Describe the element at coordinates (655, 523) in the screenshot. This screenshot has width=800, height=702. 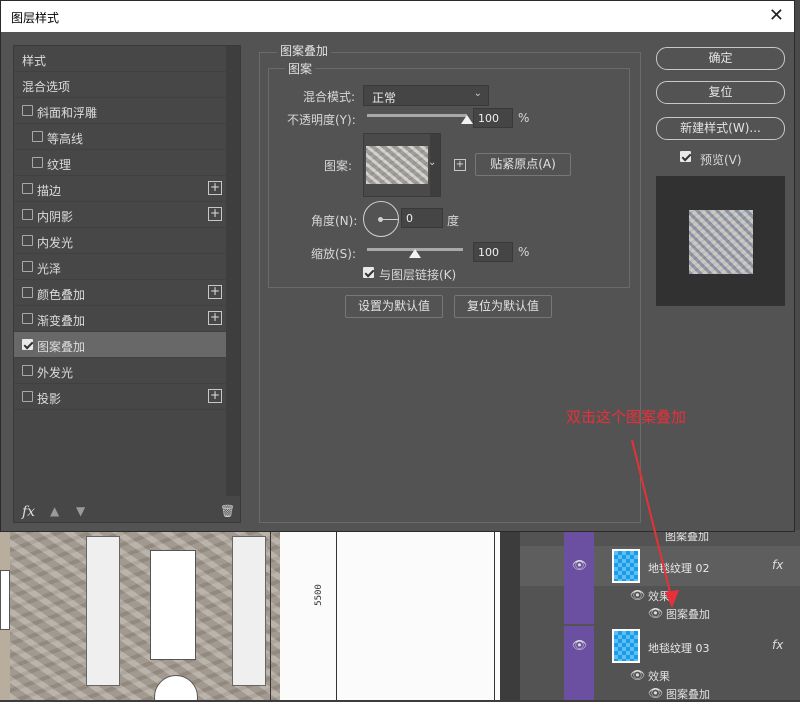
I see `annotation-arrow` at that location.